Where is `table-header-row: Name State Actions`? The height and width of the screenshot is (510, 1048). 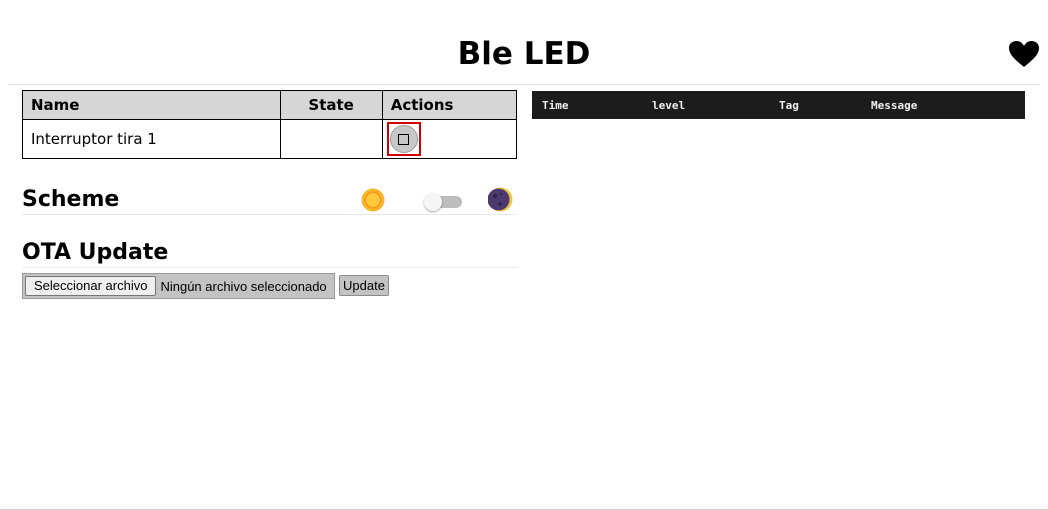 table-header-row: Name State Actions is located at coordinates (270, 105).